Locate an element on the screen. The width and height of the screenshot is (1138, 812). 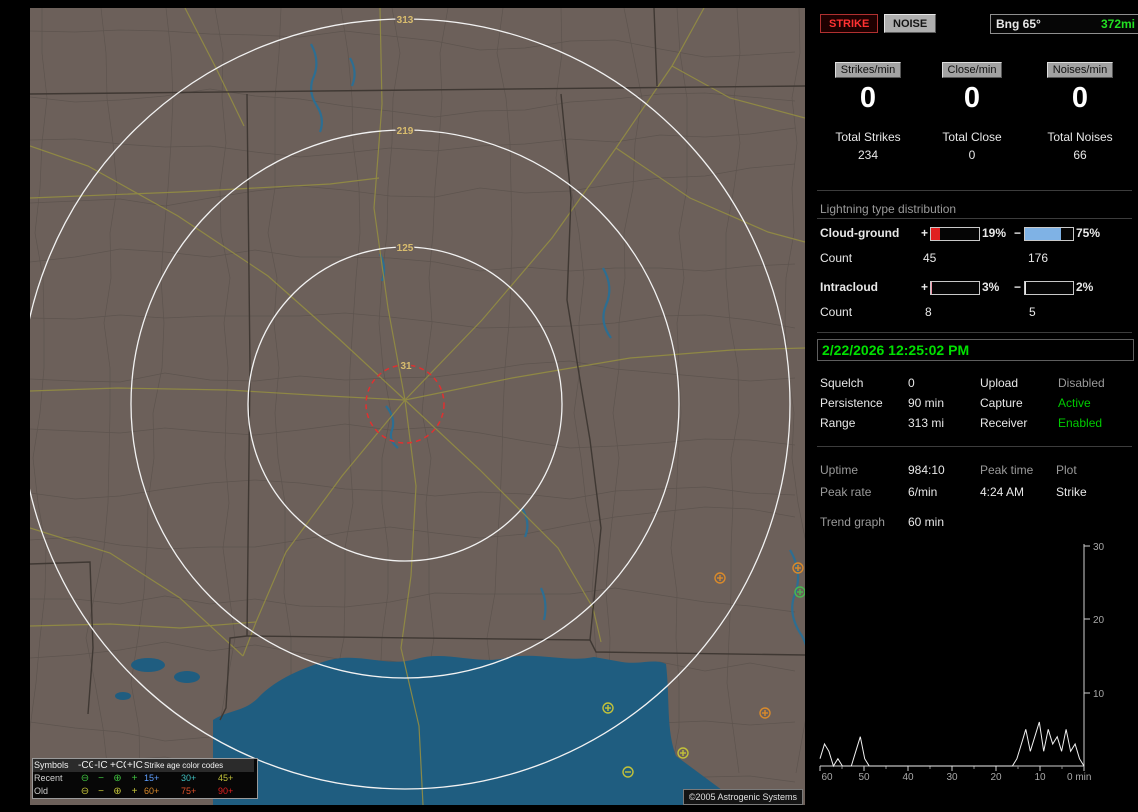
cloud-ground-row: Cloud-ground + 19% − 75% is located at coordinates (976, 235).